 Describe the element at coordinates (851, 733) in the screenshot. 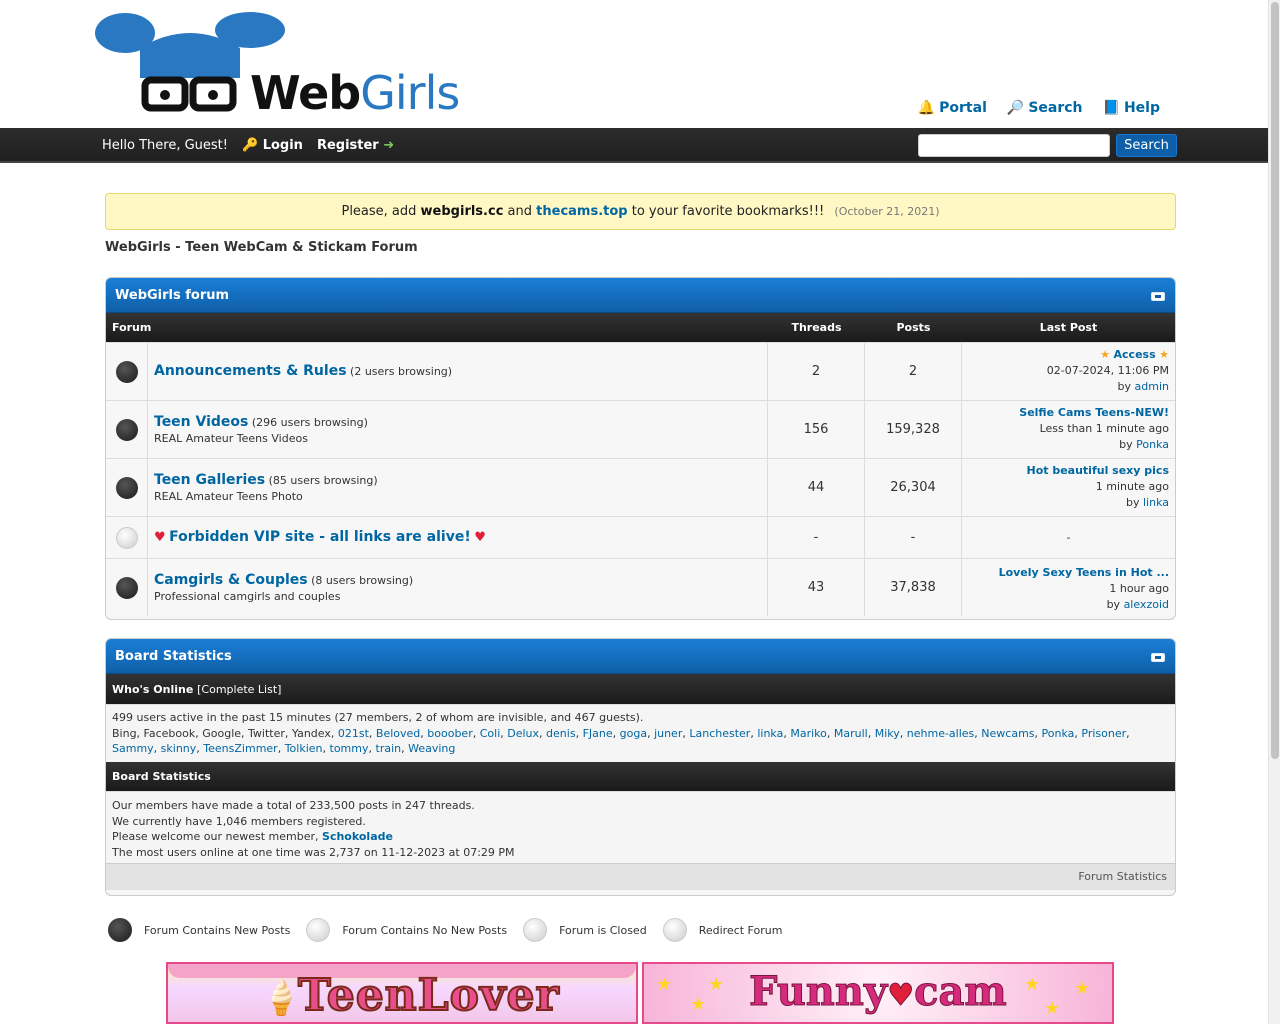

I see `online-member-link: Marull` at that location.